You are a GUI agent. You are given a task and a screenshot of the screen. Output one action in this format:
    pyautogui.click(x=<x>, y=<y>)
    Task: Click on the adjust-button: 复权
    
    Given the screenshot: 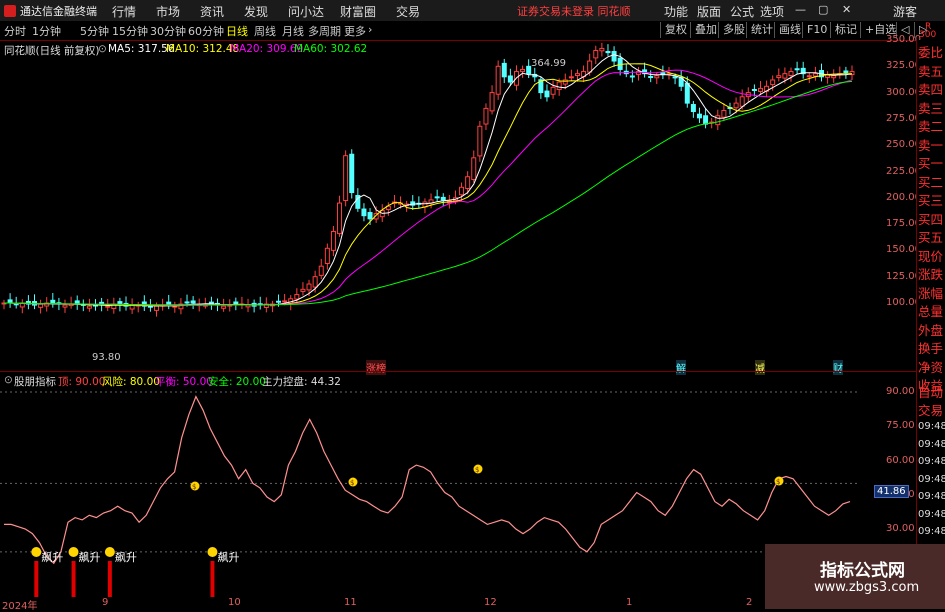 What is the action you would take?
    pyautogui.click(x=675, y=30)
    